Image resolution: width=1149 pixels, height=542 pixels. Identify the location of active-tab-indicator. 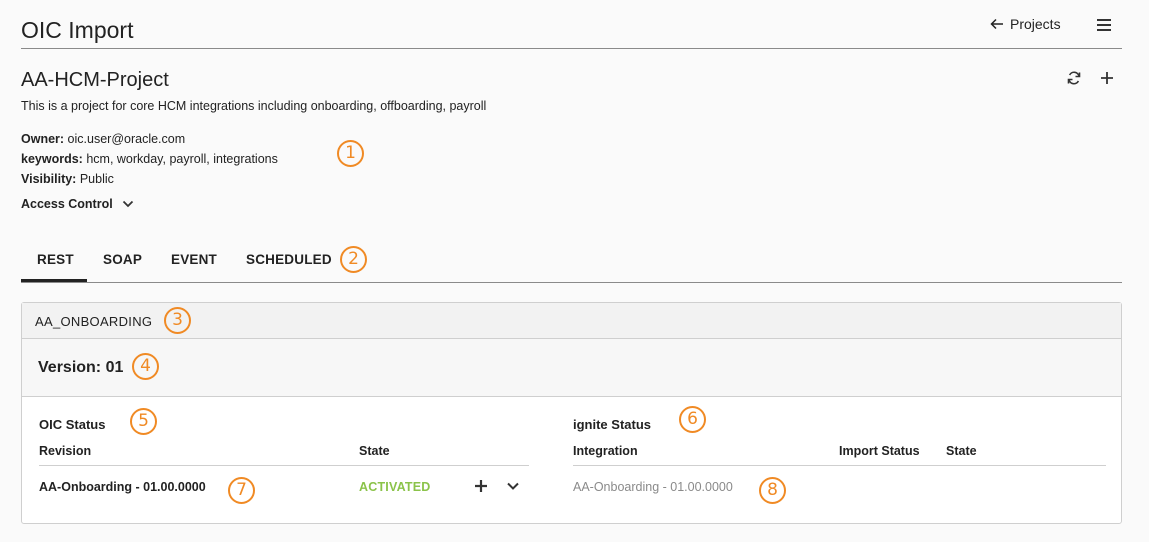
(54, 280).